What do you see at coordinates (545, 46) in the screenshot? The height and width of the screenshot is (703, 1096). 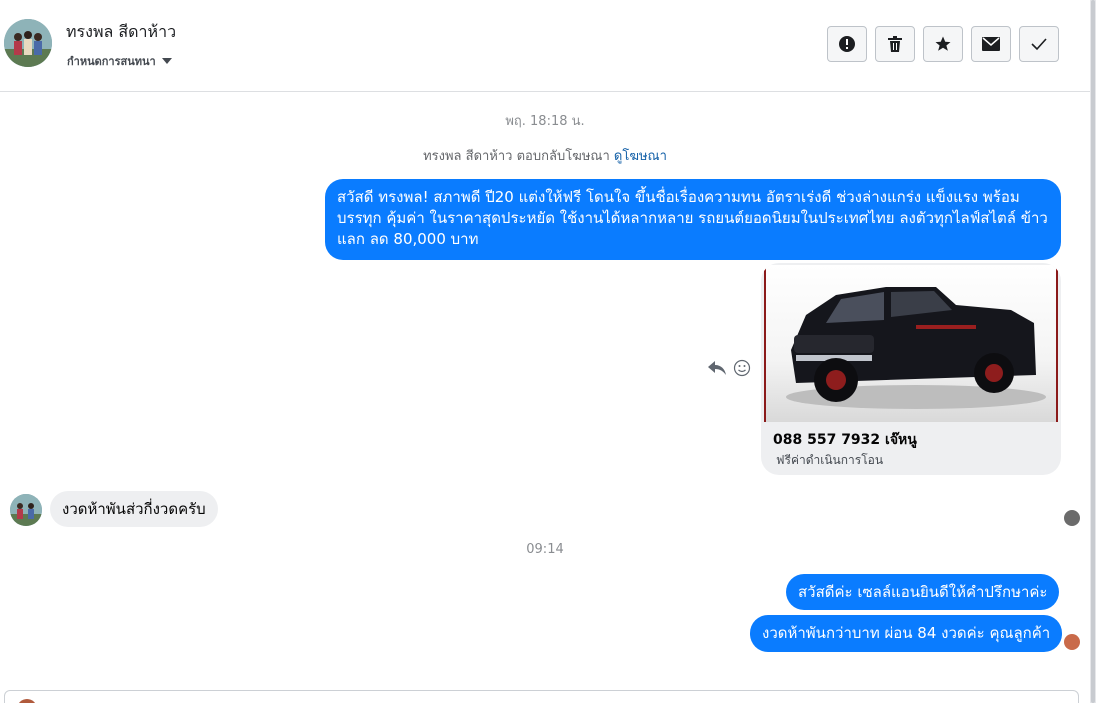 I see `conversation-header: ทรงพล สีดาห้าว กำหนดการสนทนา` at bounding box center [545, 46].